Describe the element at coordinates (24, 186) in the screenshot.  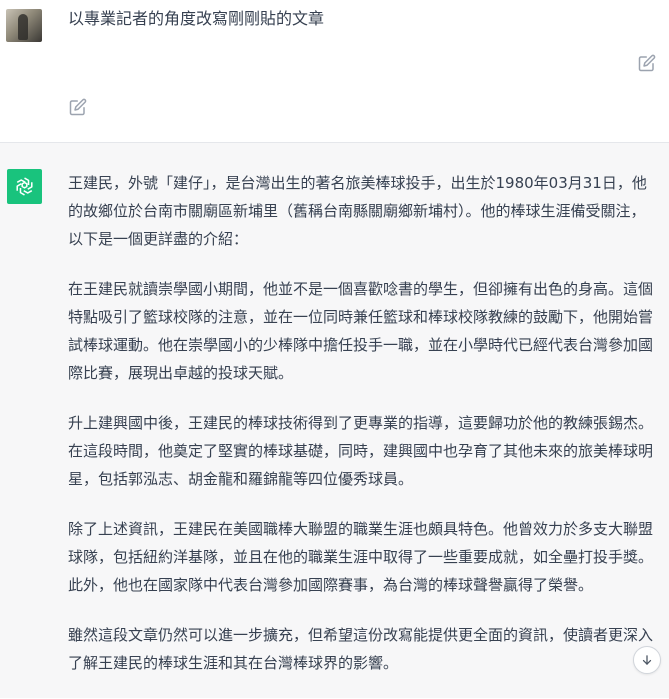
I see `chatgpt-logo-icon` at that location.